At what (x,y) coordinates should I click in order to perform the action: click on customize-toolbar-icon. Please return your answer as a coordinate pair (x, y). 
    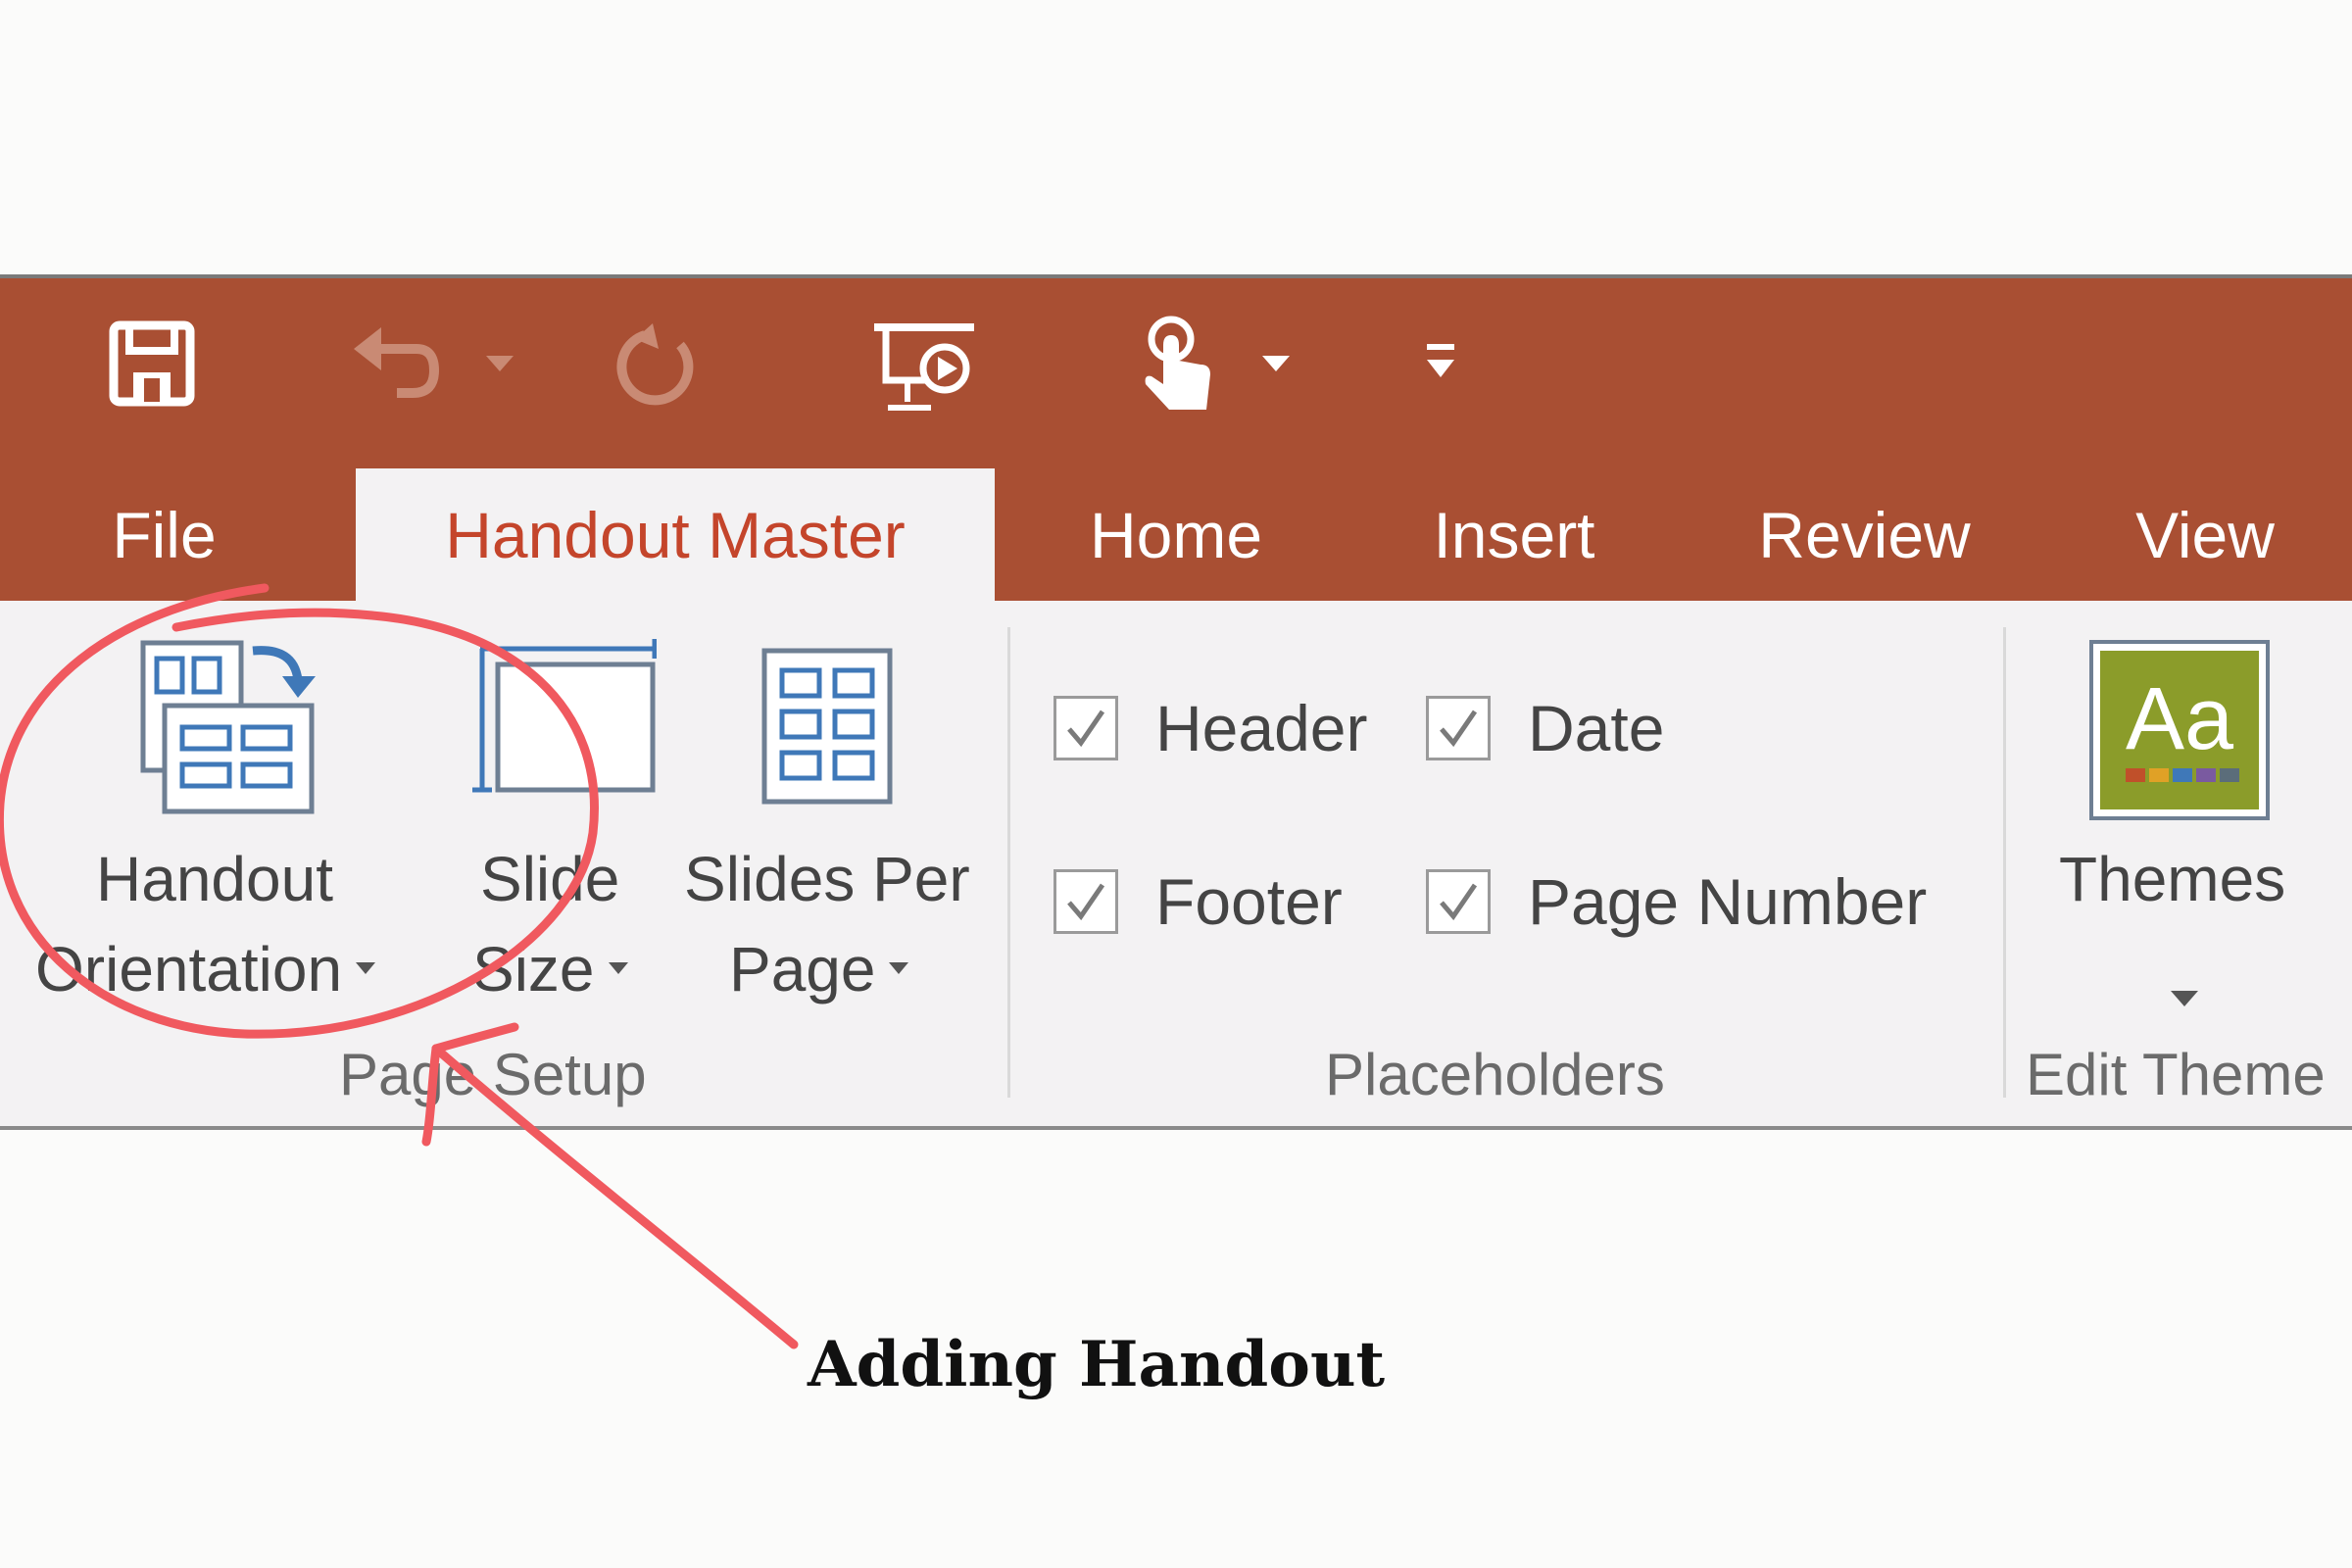
    Looking at the image, I should click on (1440, 362).